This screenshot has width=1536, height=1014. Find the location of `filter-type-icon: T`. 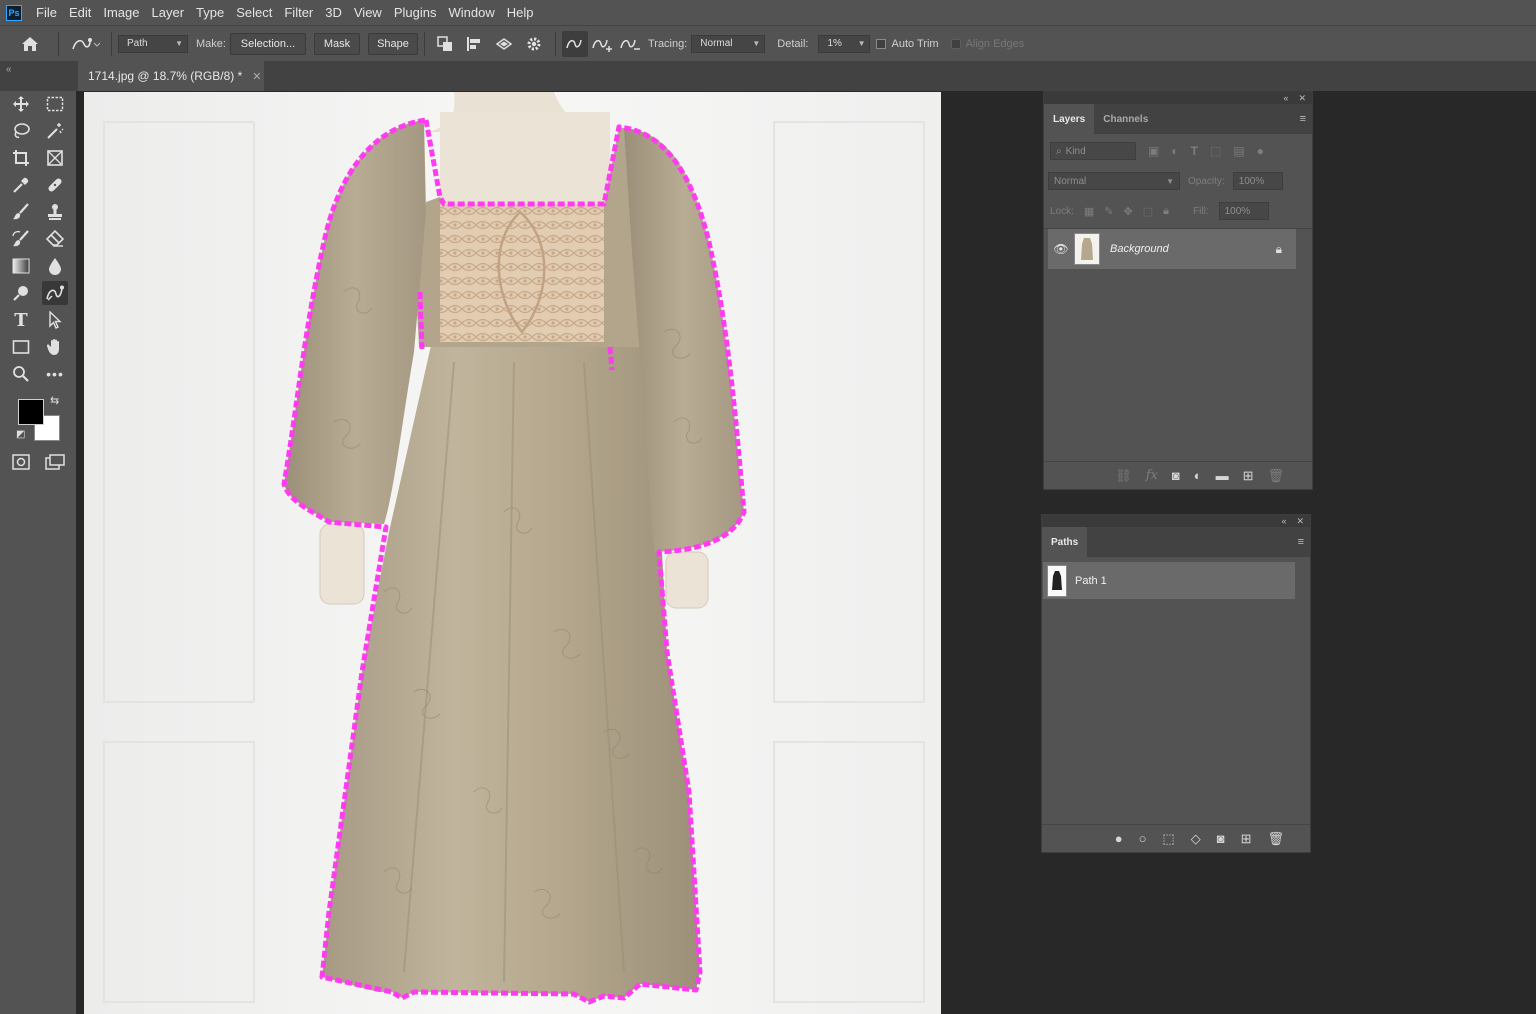

filter-type-icon: T is located at coordinates (1194, 151).